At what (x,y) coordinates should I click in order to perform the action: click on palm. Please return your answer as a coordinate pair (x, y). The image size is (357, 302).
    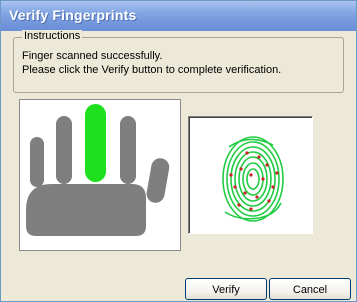
    Looking at the image, I should click on (86, 210).